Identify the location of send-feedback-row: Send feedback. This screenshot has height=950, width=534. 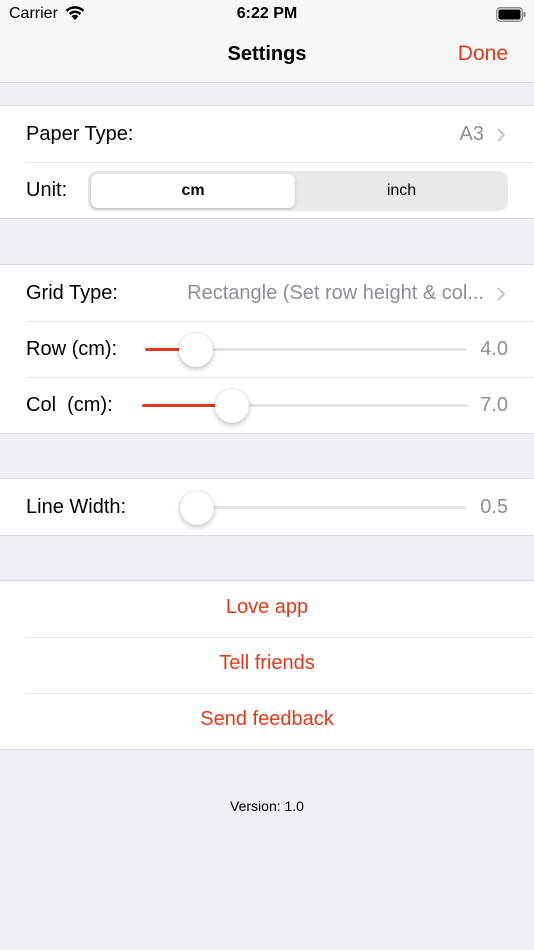
(267, 721).